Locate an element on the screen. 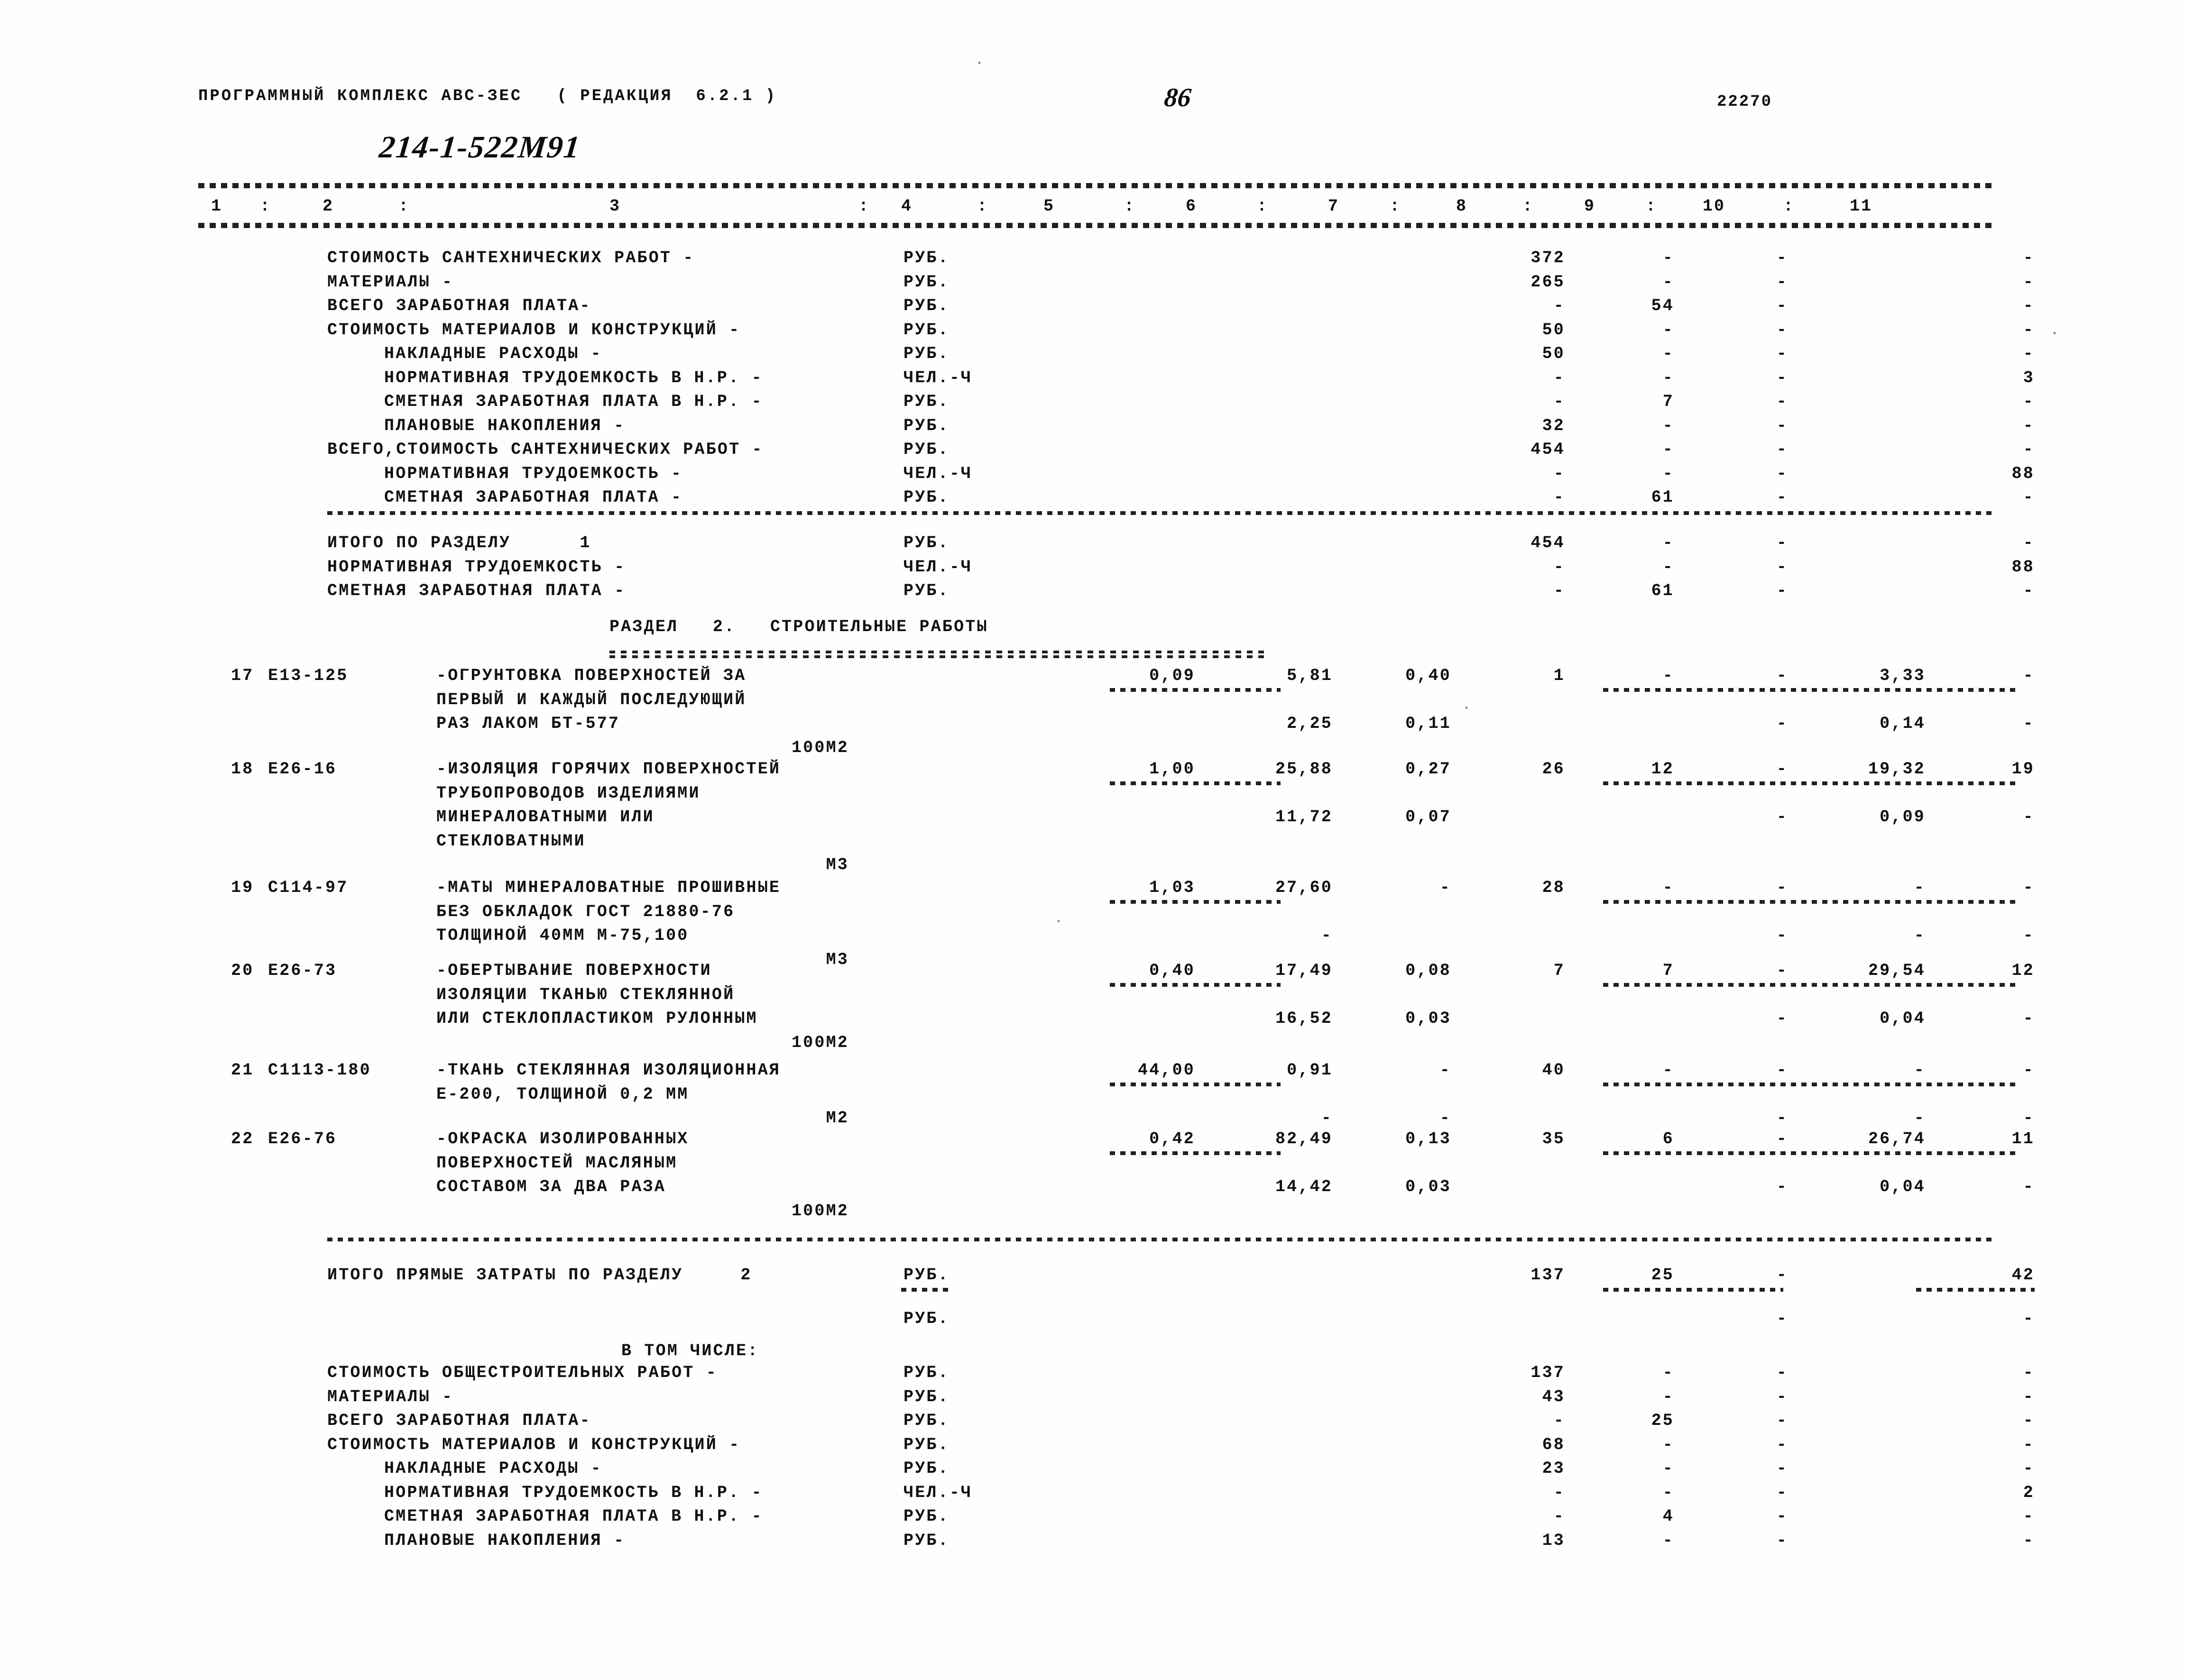  item-desc-17-0: -ОГРУНТОВКА ПОВЕРХНОСТЕЙ ЗА is located at coordinates (591, 675).